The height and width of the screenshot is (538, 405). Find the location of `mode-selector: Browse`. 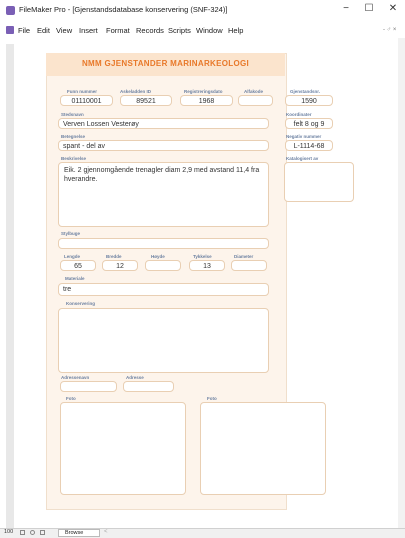

mode-selector: Browse is located at coordinates (79, 533).